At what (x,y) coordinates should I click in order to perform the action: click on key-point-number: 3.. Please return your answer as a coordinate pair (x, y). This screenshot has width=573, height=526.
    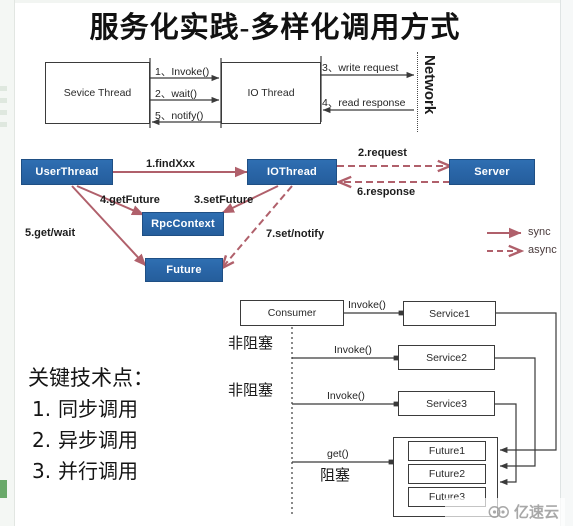
    Looking at the image, I should click on (42, 471).